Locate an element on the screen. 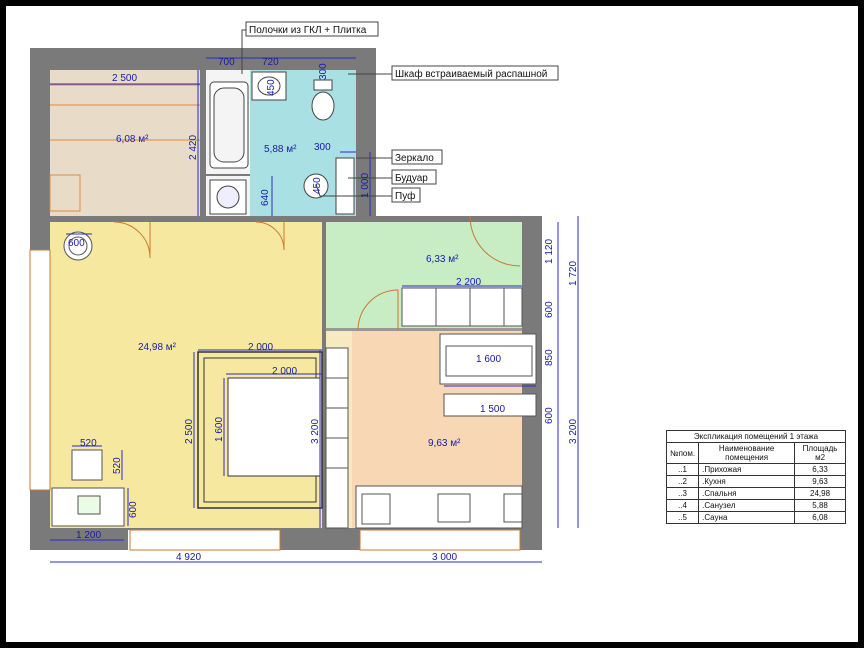 The width and height of the screenshot is (864, 648). legend-header-area: Площадь м2 is located at coordinates (820, 453).